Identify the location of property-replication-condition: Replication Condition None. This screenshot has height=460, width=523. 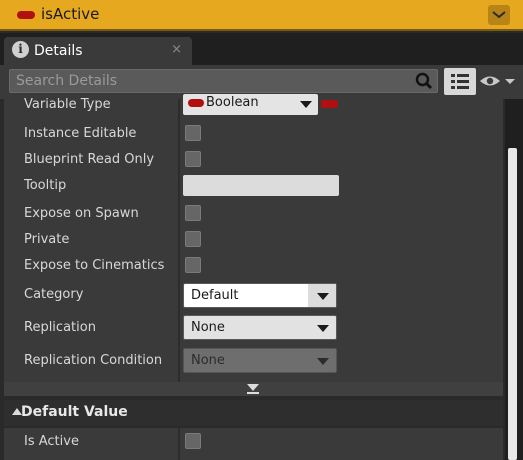
(253, 361).